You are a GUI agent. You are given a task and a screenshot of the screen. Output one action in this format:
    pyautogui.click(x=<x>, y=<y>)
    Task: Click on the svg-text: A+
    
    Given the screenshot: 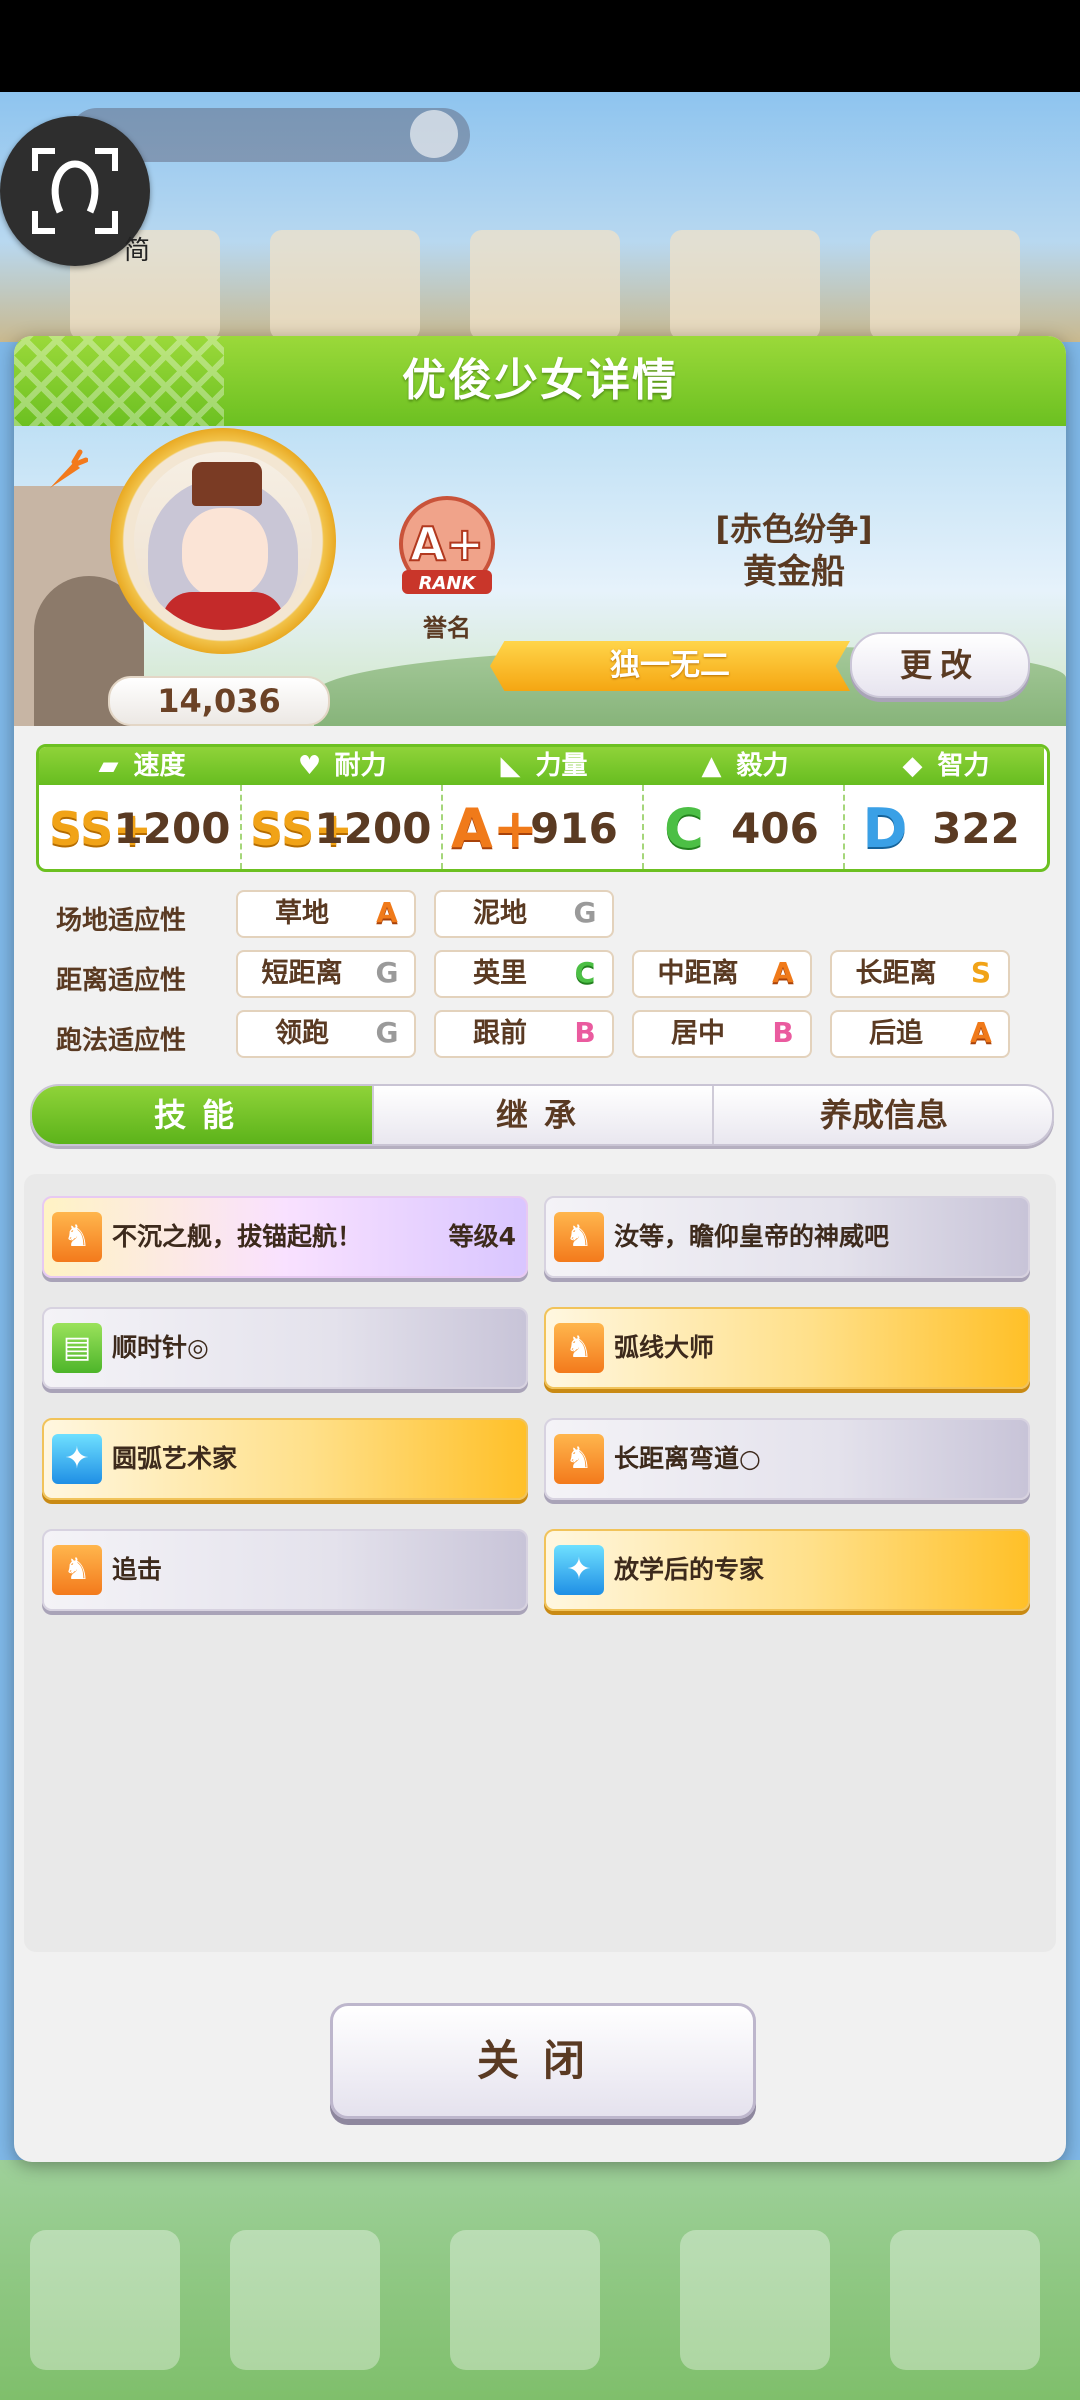 What is the action you would take?
    pyautogui.click(x=447, y=544)
    